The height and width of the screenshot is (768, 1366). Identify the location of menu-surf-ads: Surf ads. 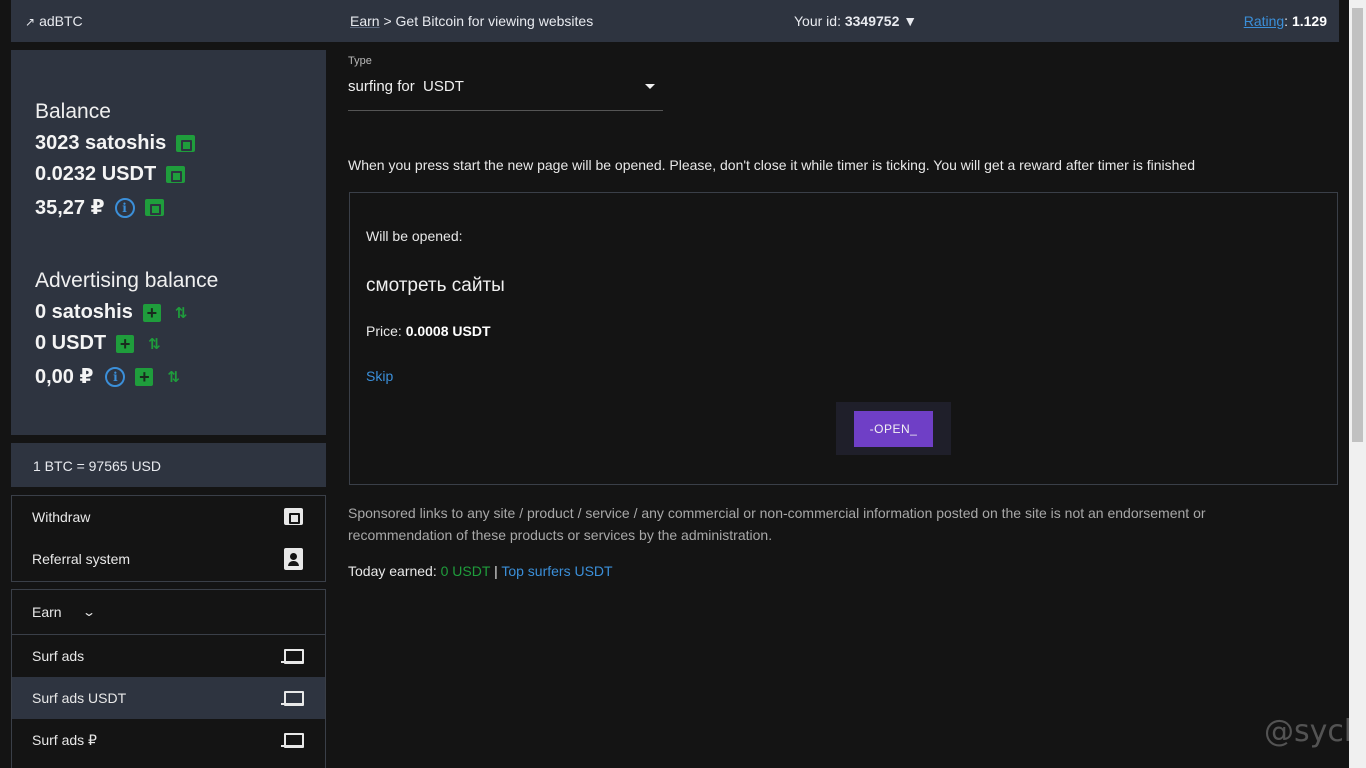
(168, 656).